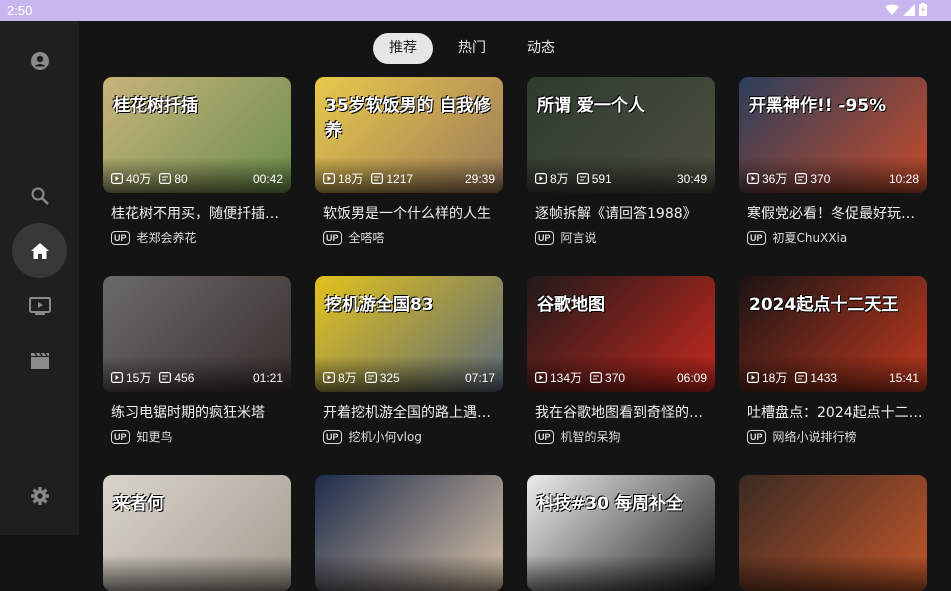  What do you see at coordinates (591, 436) in the screenshot?
I see `uploader-name: 机智的呆狗` at bounding box center [591, 436].